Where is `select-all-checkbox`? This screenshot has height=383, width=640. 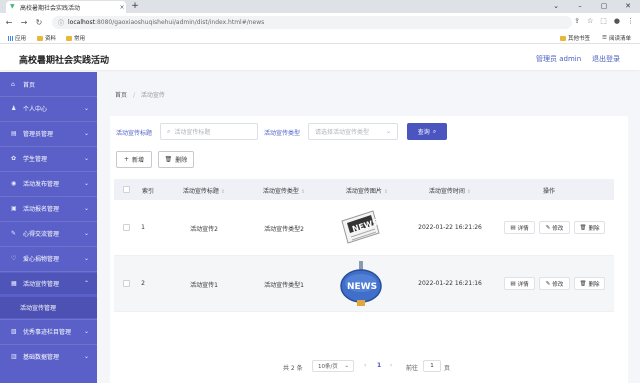 select-all-checkbox is located at coordinates (126, 189).